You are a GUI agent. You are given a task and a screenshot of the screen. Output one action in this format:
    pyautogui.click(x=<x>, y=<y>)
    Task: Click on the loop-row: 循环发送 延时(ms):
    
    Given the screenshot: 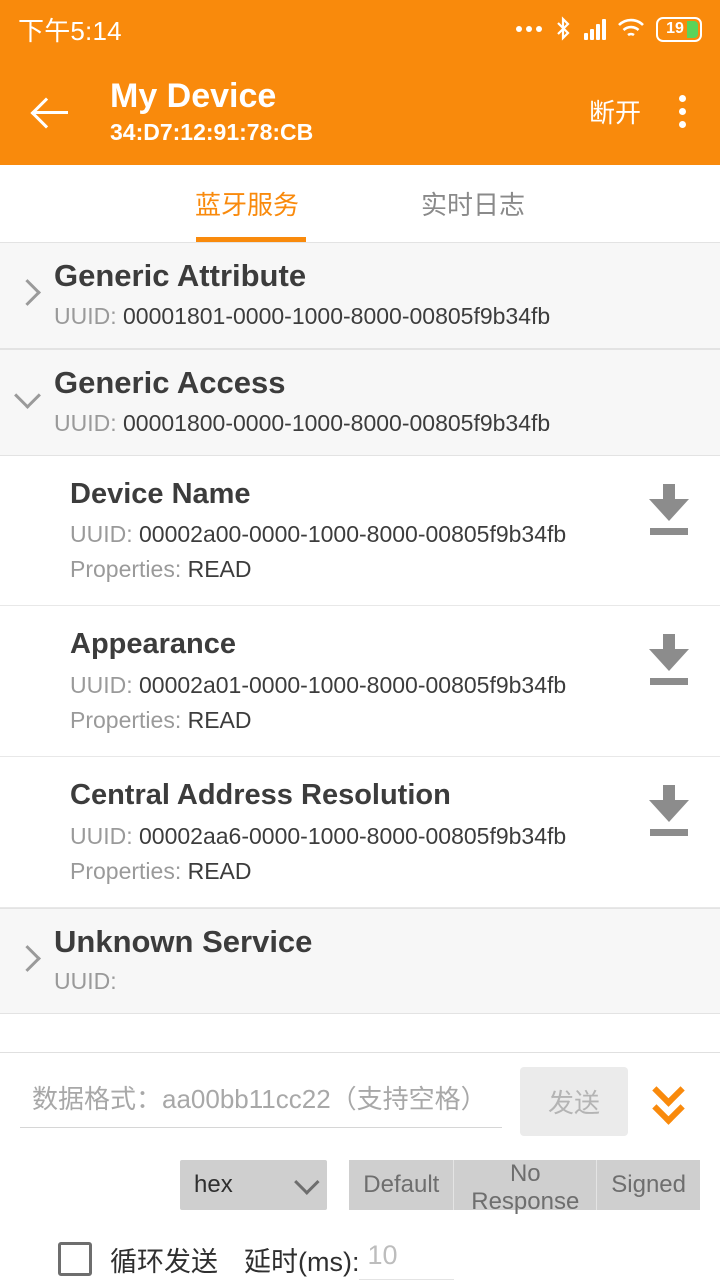 What is the action you would take?
    pyautogui.click(x=360, y=1259)
    